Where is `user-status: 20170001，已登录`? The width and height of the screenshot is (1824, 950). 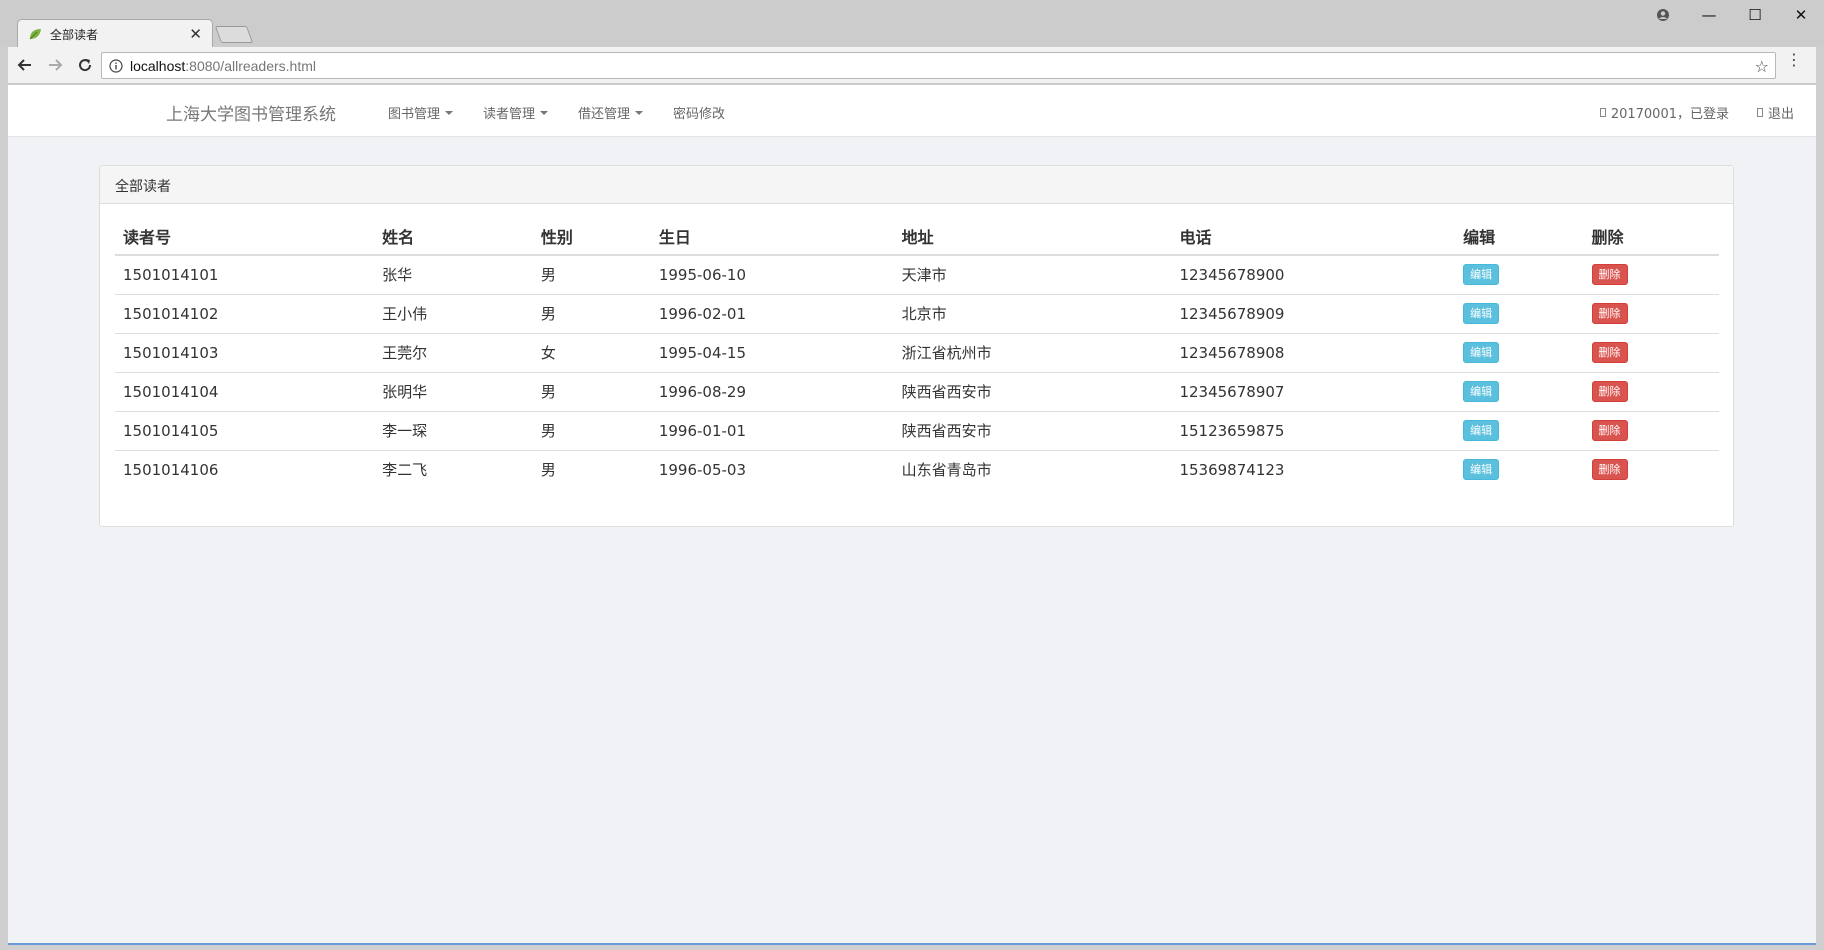
user-status: 20170001，已登录 is located at coordinates (1664, 112).